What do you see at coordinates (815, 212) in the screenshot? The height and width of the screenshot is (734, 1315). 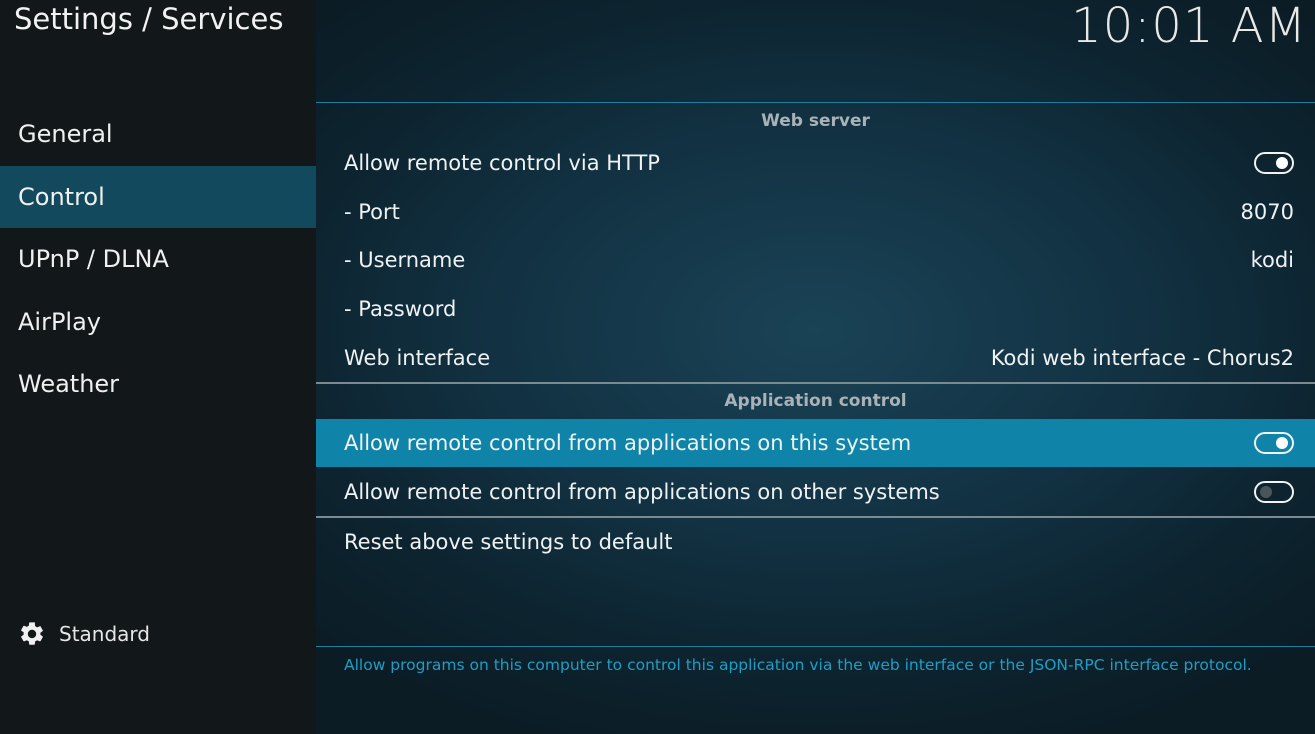 I see `setting-port: - Port 8070` at bounding box center [815, 212].